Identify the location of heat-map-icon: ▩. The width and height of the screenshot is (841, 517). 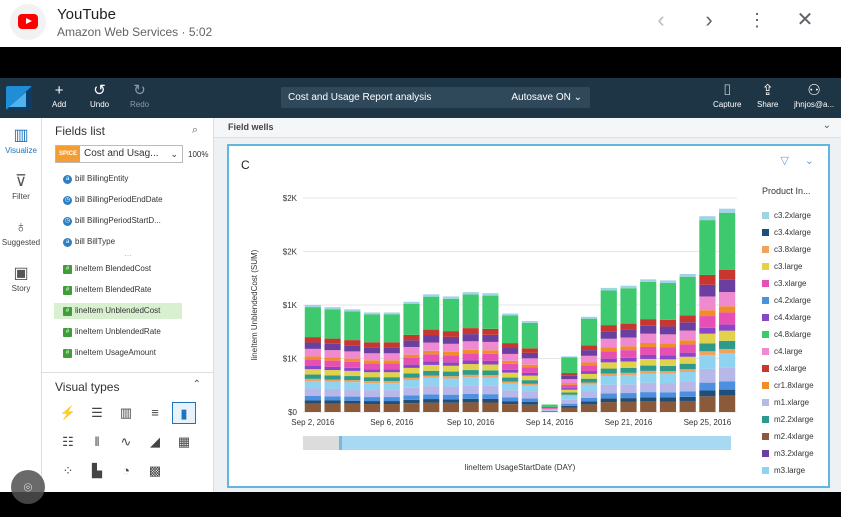
(155, 471).